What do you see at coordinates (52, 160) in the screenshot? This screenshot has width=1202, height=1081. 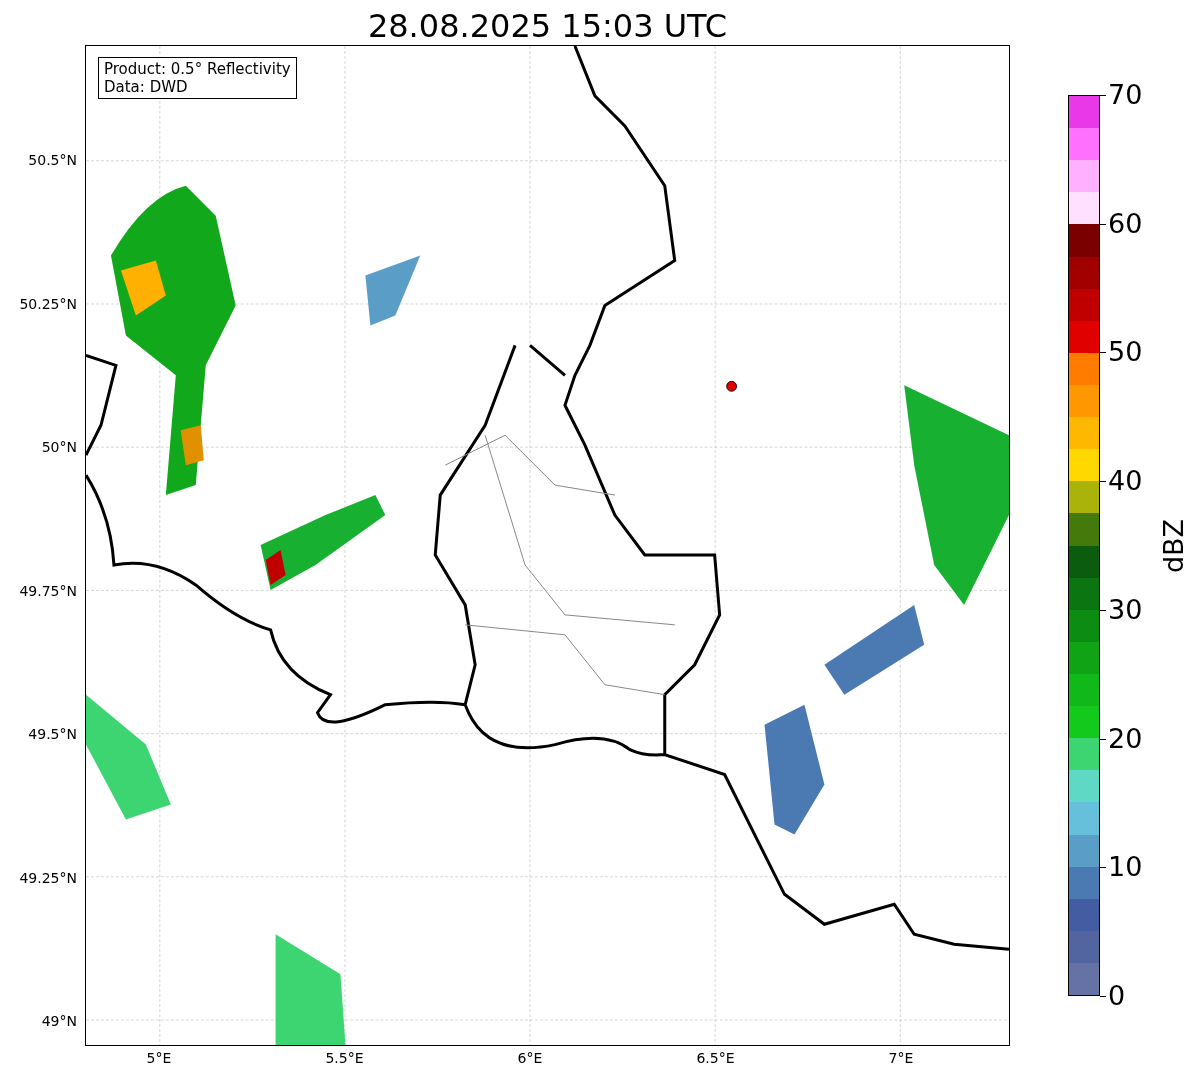 I see `latitude-label: 50.5°N` at bounding box center [52, 160].